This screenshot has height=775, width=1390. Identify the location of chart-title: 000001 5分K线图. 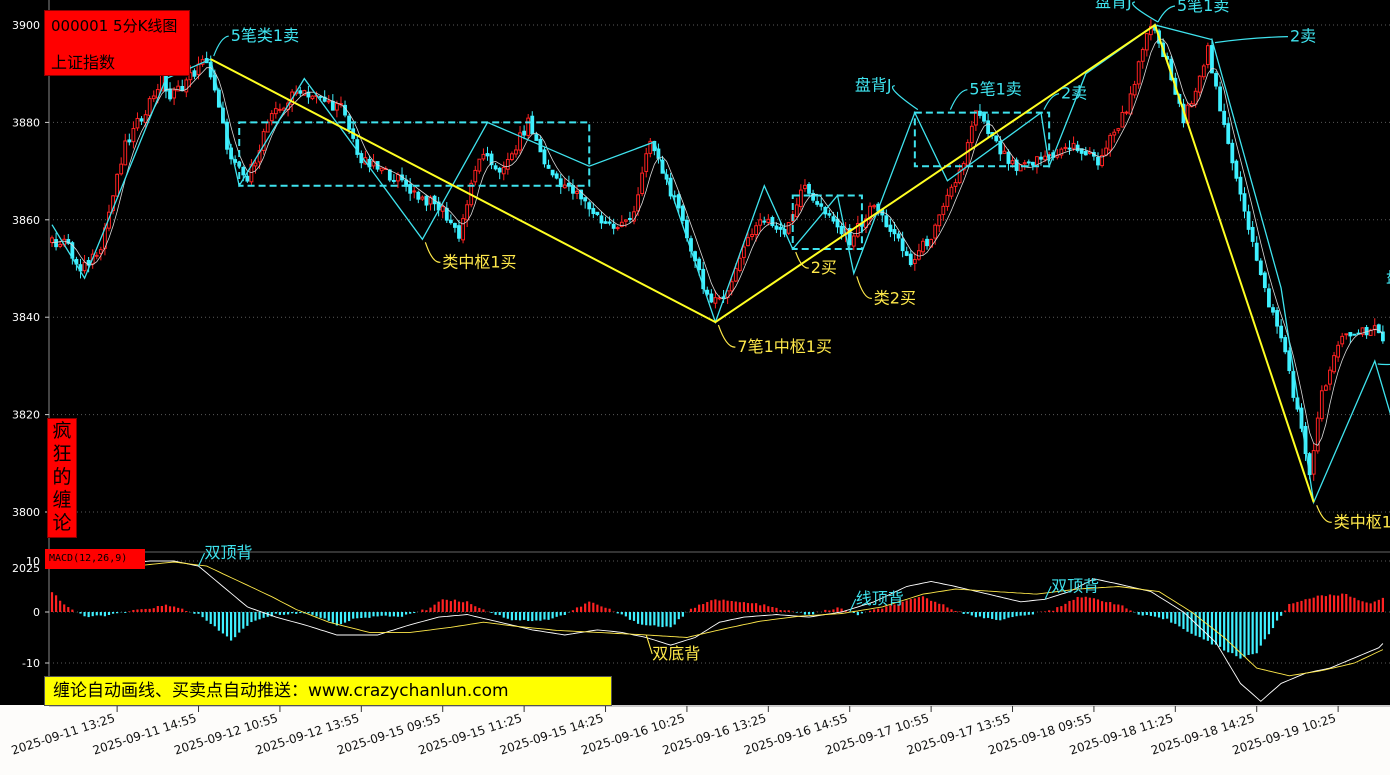
(114, 26).